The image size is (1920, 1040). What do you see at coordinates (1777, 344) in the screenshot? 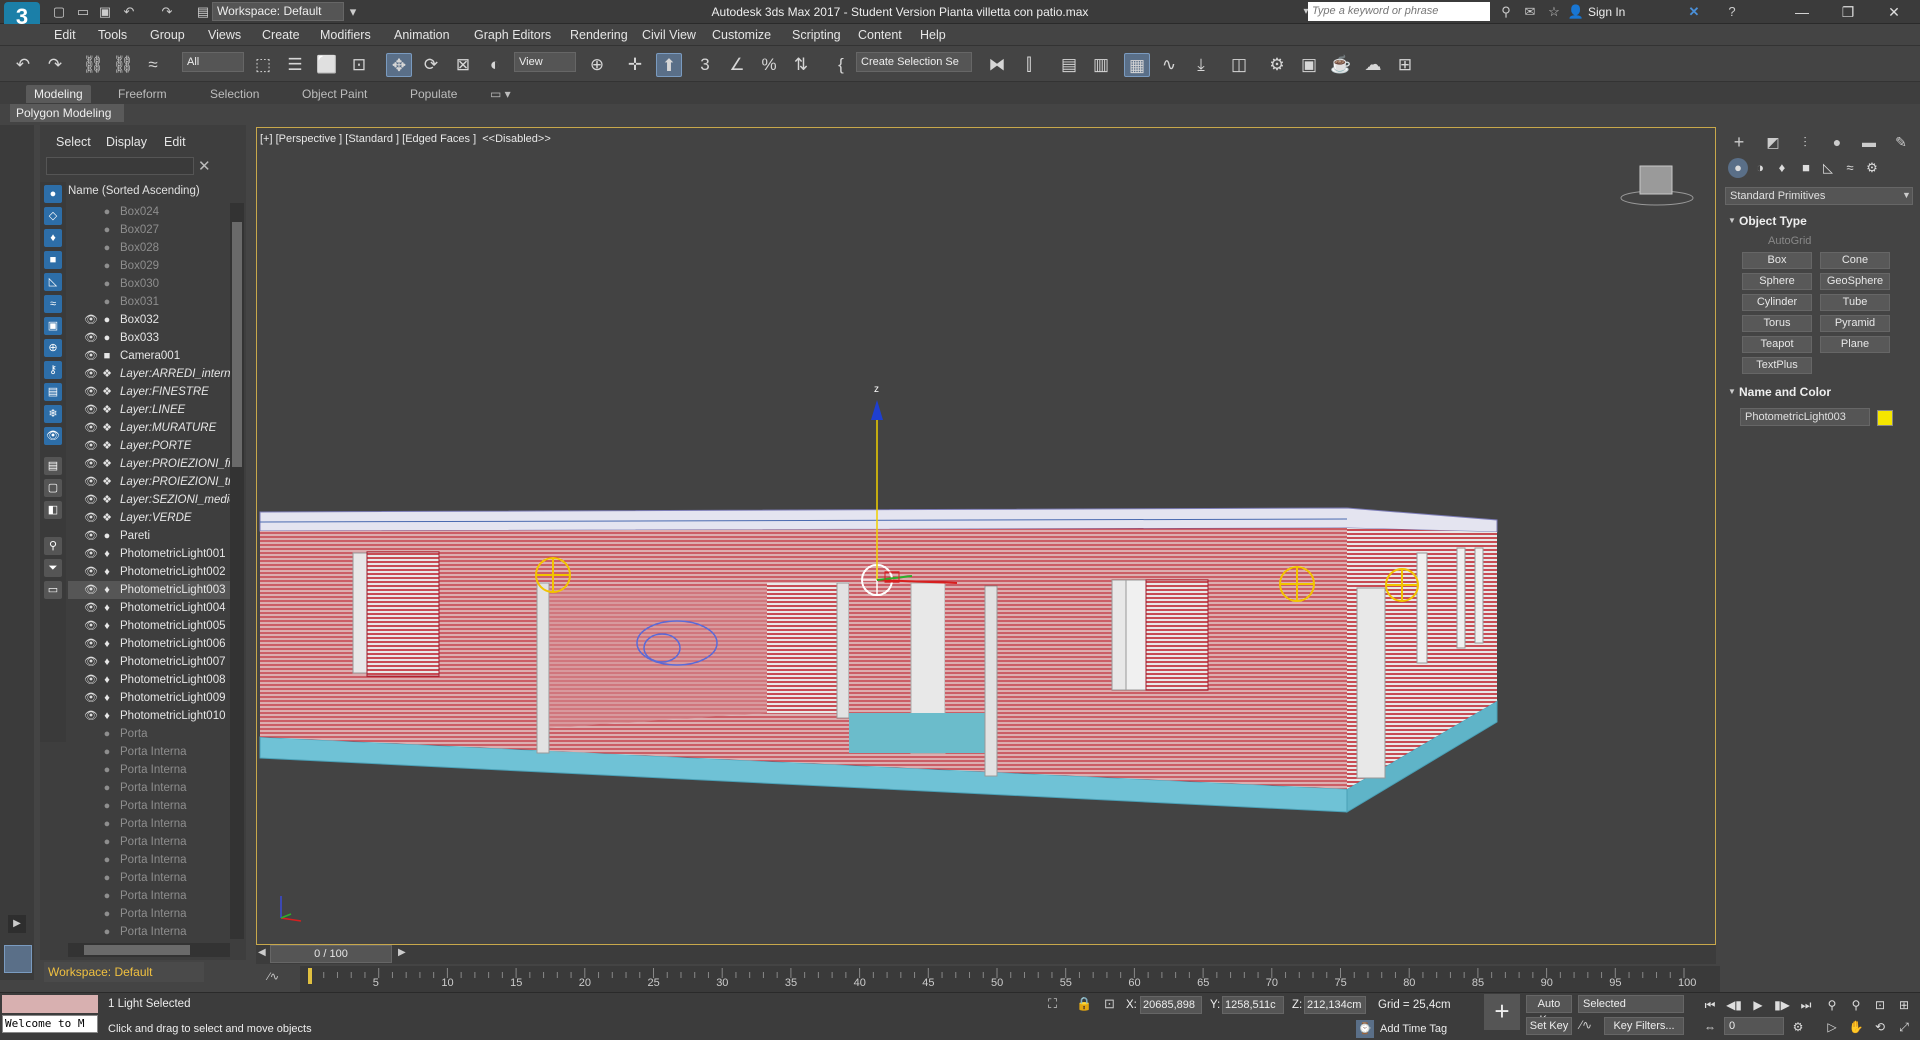
I see `teapot-button: Teapot` at bounding box center [1777, 344].